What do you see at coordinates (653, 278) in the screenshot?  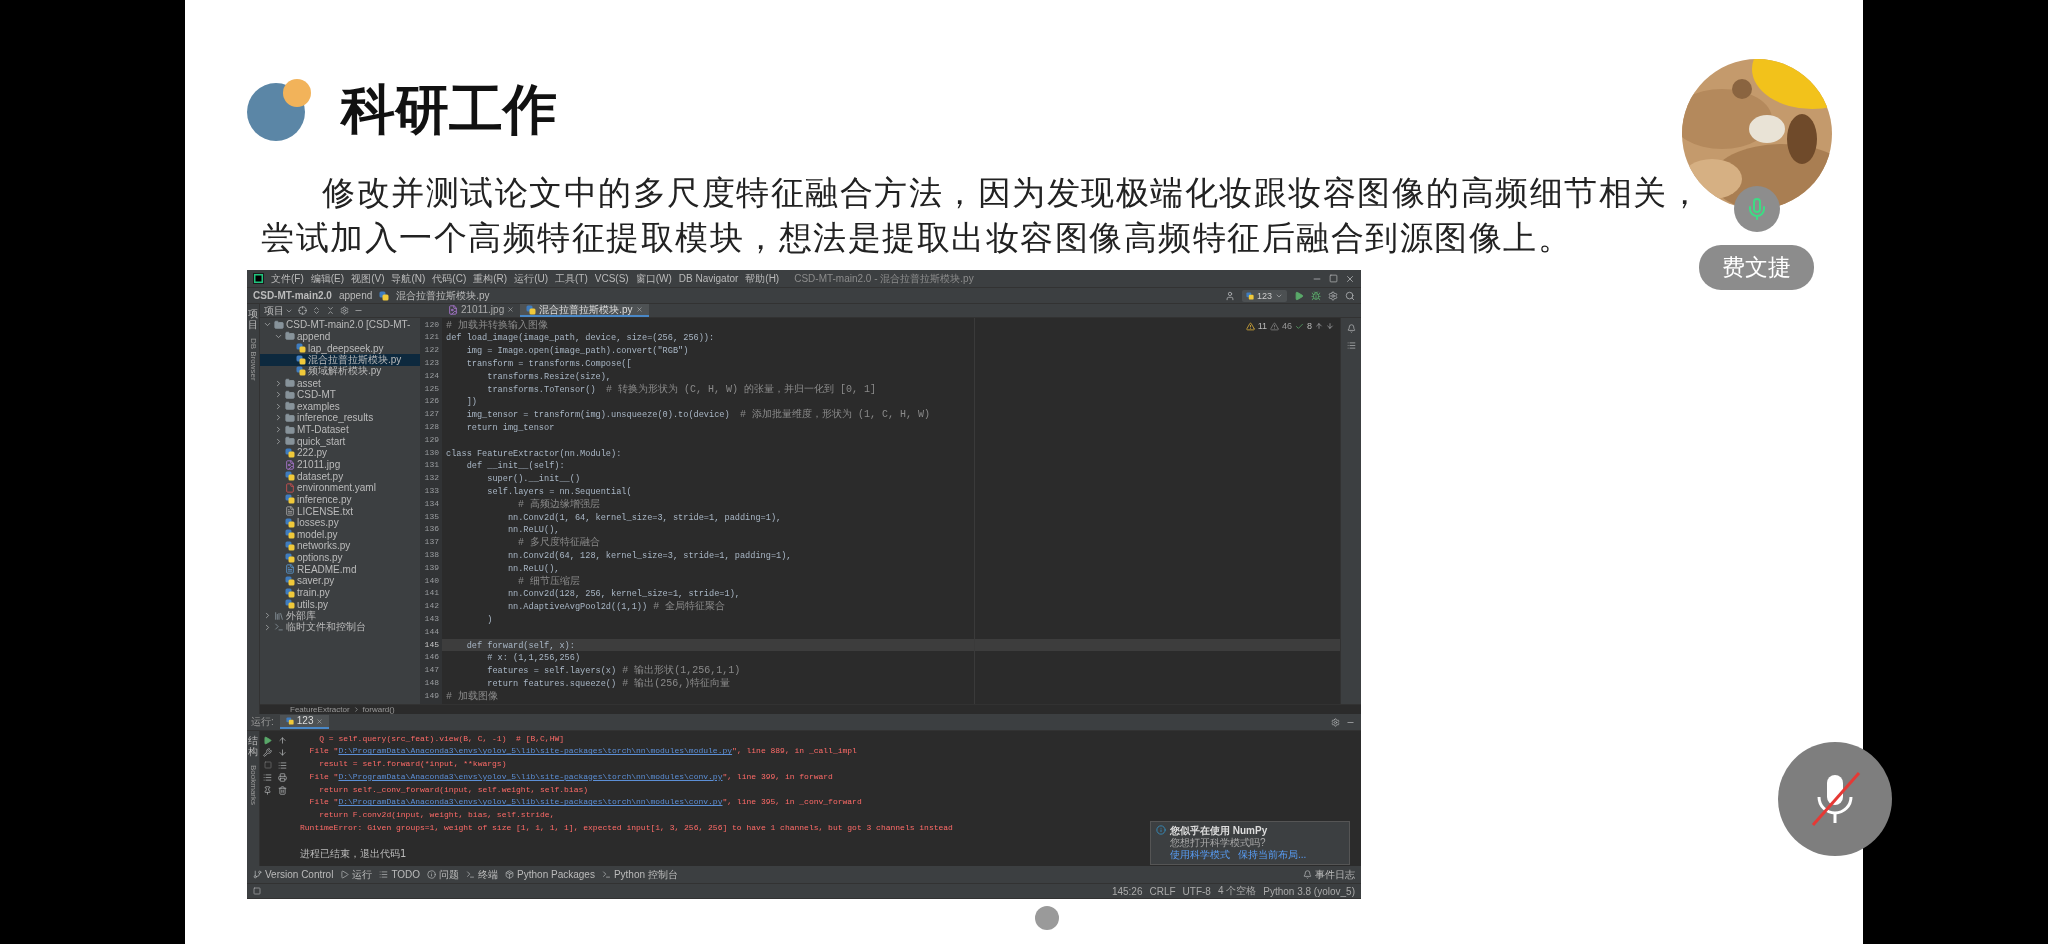 I see `menu-item: 窗口(W)` at bounding box center [653, 278].